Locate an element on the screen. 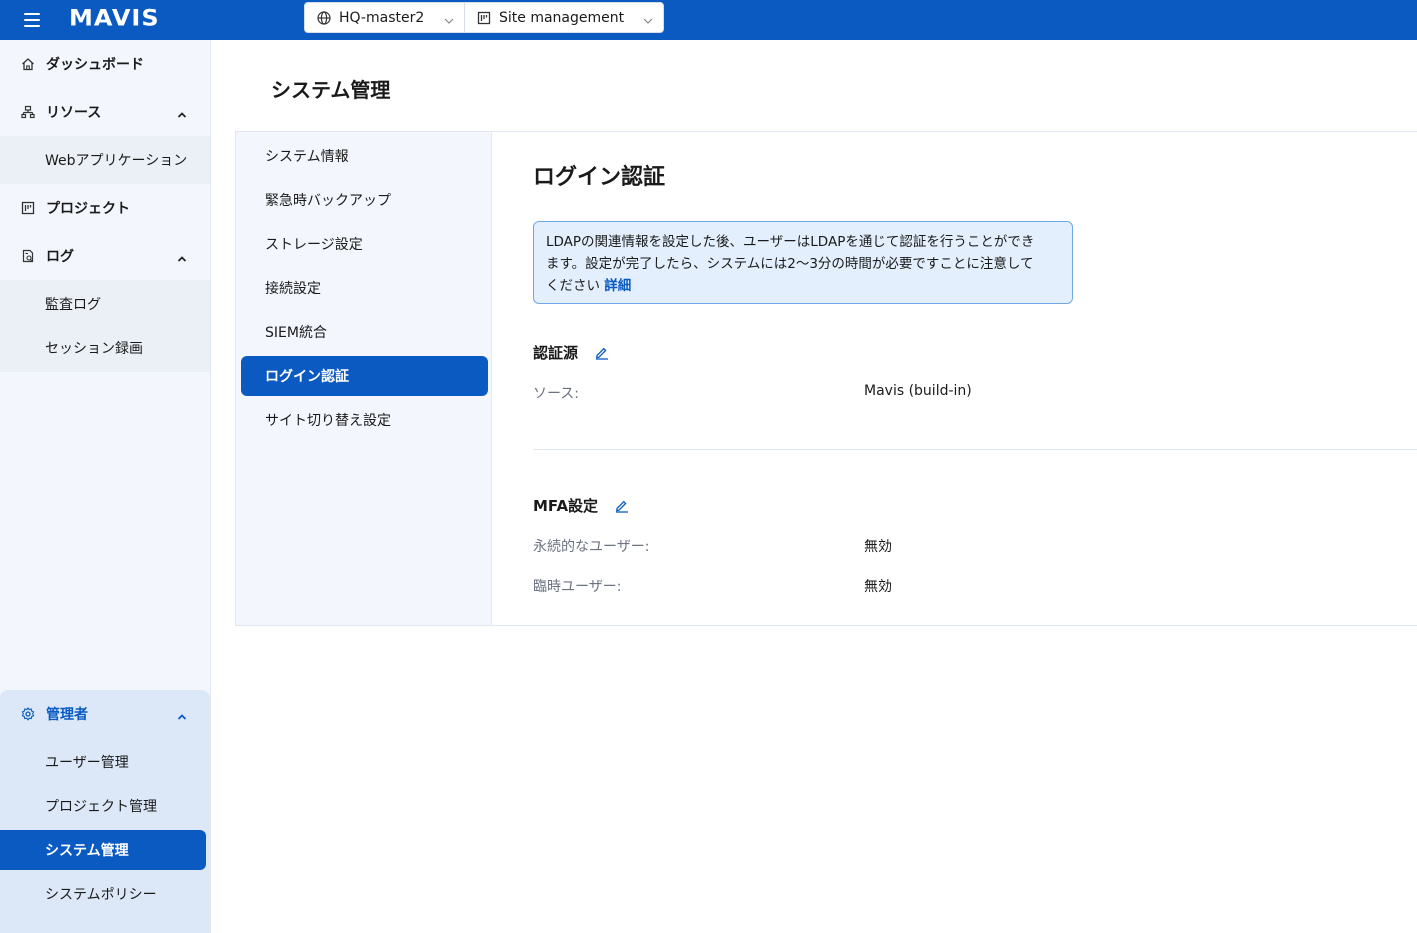  home-icon is located at coordinates (28, 64).